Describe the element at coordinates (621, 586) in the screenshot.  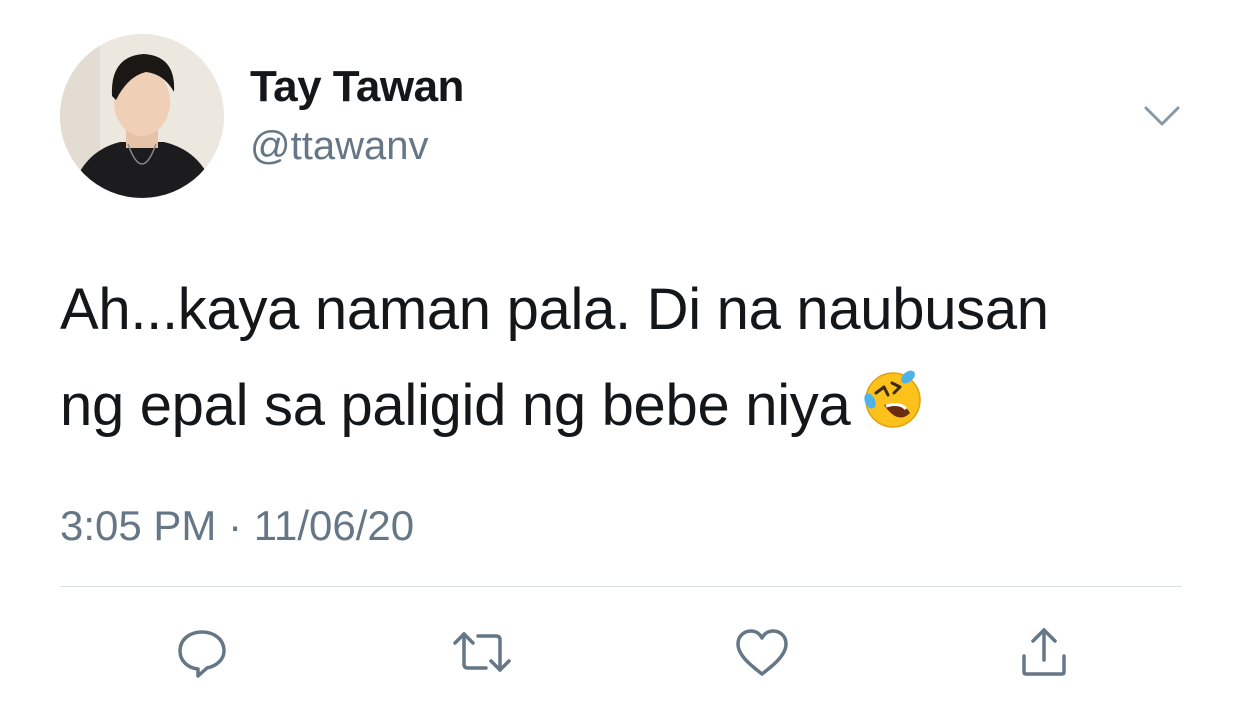
I see `divider` at that location.